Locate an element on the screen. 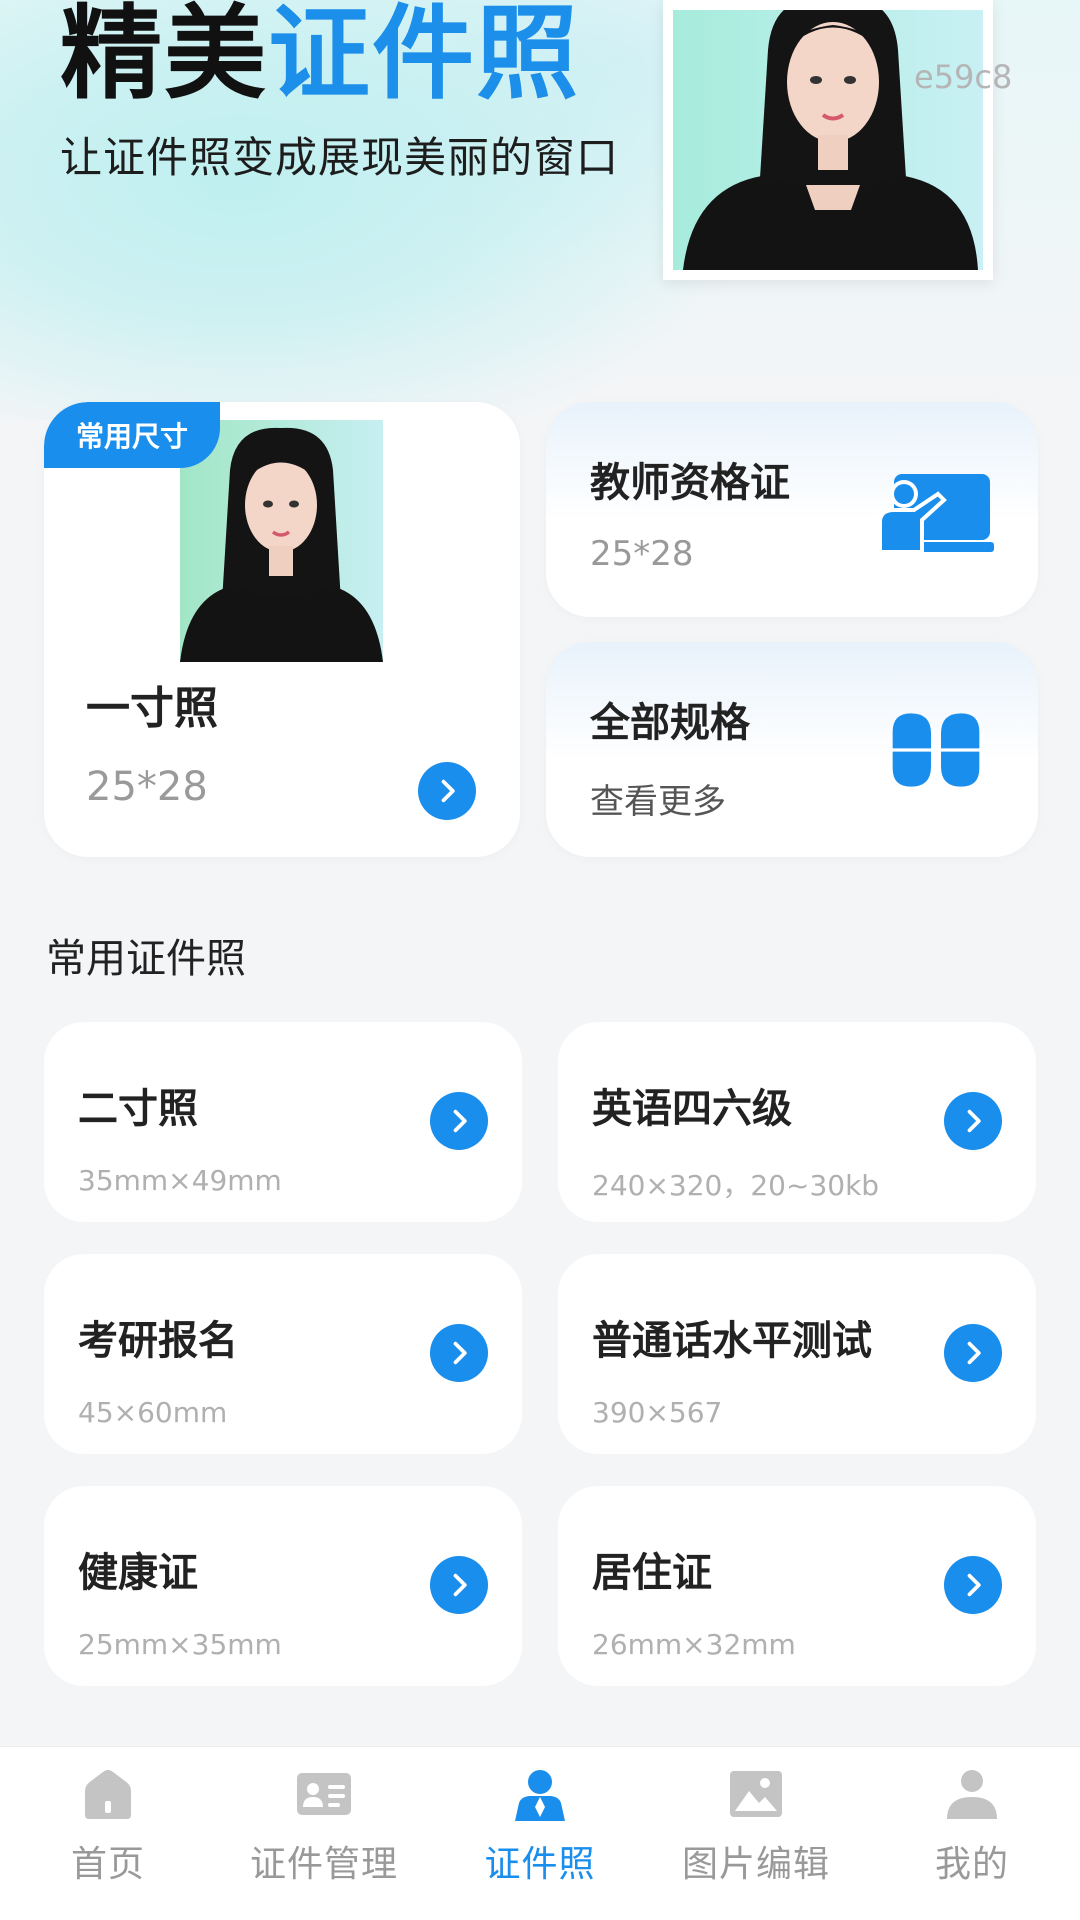  item-spec: 35mm×49mm is located at coordinates (180, 1180).